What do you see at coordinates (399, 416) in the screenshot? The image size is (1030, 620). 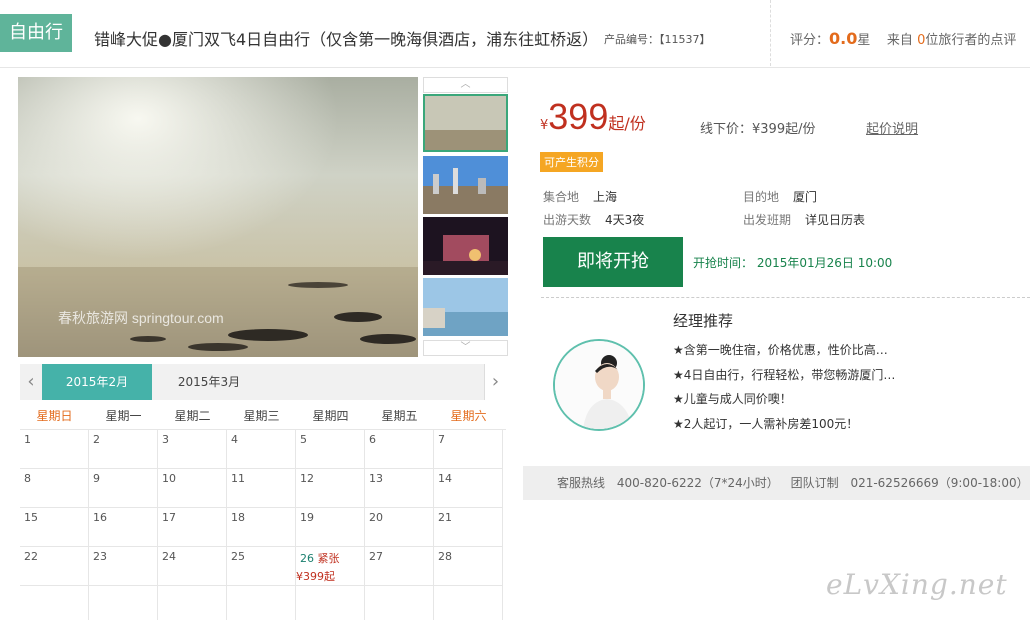 I see `weekday-fri: 星期五` at bounding box center [399, 416].